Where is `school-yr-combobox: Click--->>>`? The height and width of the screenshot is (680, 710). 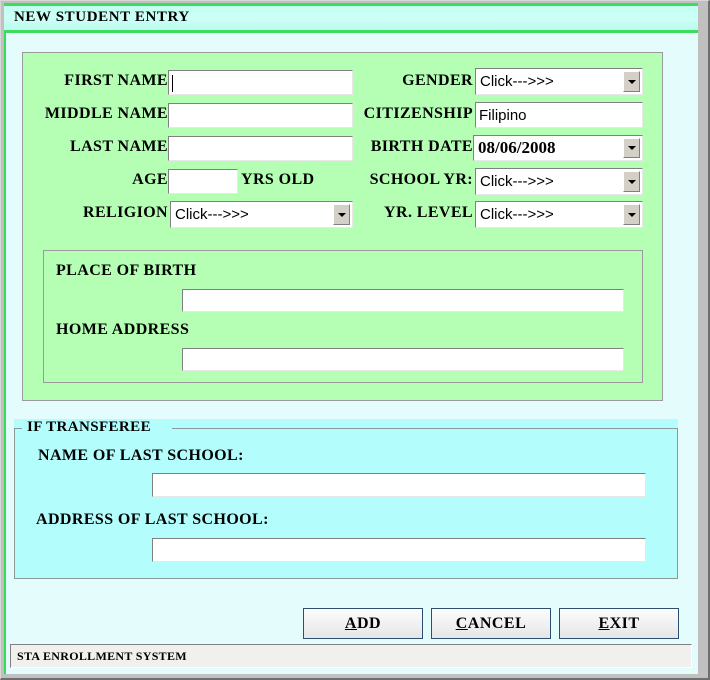
school-yr-combobox: Click--->>> is located at coordinates (559, 181).